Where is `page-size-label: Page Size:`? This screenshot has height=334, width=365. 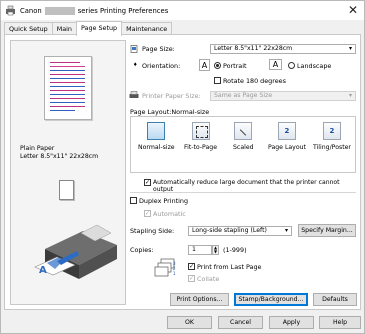 page-size-label: Page Size: is located at coordinates (158, 49).